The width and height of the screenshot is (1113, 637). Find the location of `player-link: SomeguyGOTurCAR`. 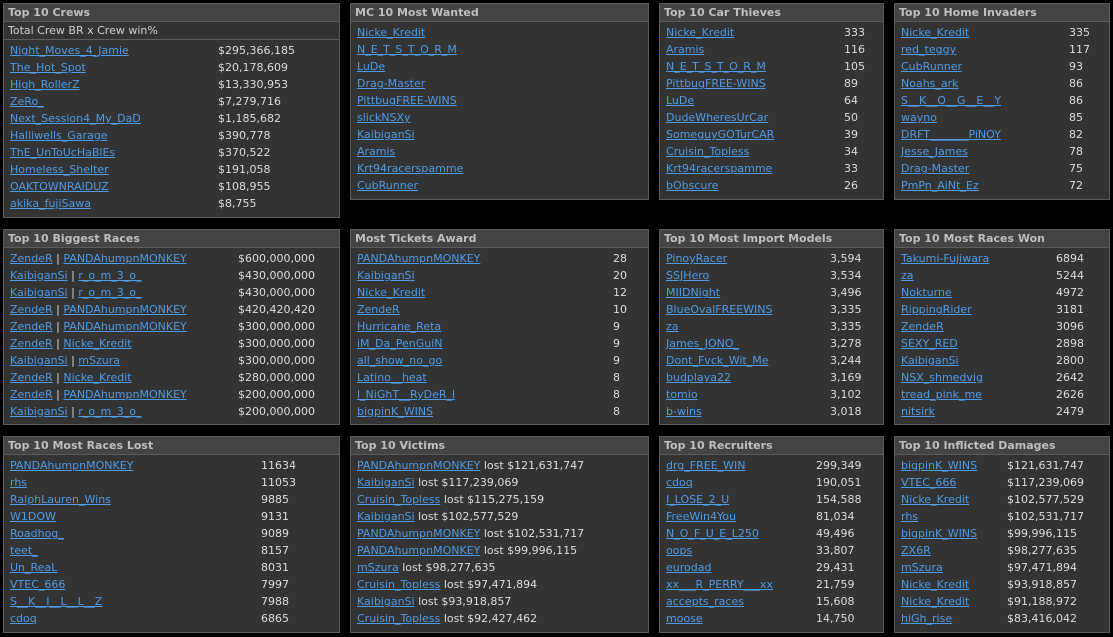

player-link: SomeguyGOTurCAR is located at coordinates (720, 134).